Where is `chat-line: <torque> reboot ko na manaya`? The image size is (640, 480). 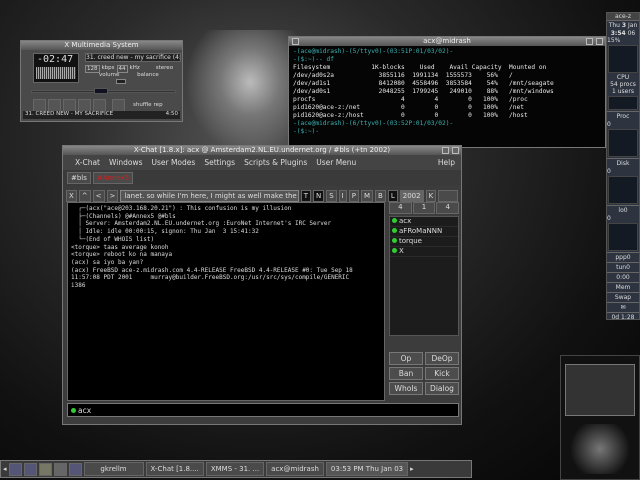 chat-line: <torque> reboot ko na manaya is located at coordinates (122, 255).